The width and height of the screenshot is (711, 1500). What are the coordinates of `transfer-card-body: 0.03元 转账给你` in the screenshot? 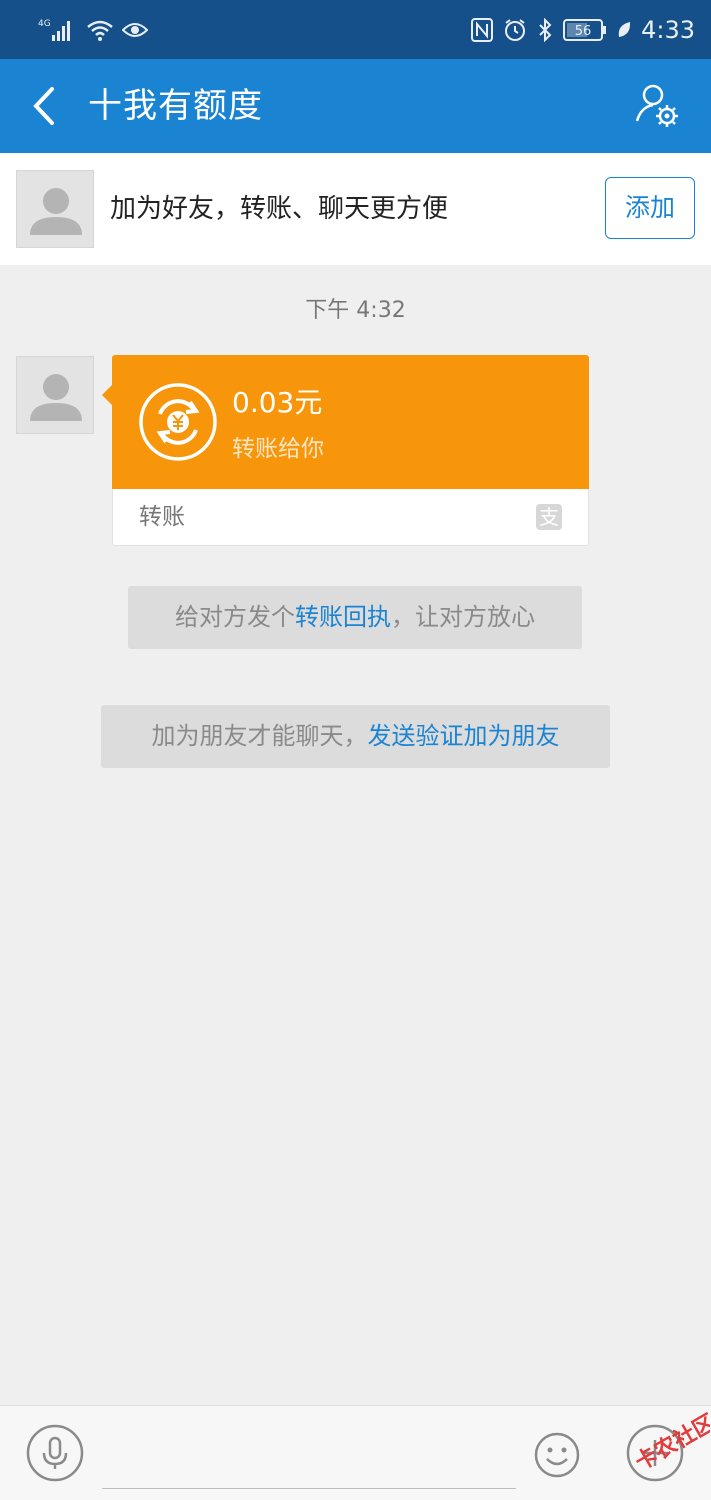 It's located at (350, 422).